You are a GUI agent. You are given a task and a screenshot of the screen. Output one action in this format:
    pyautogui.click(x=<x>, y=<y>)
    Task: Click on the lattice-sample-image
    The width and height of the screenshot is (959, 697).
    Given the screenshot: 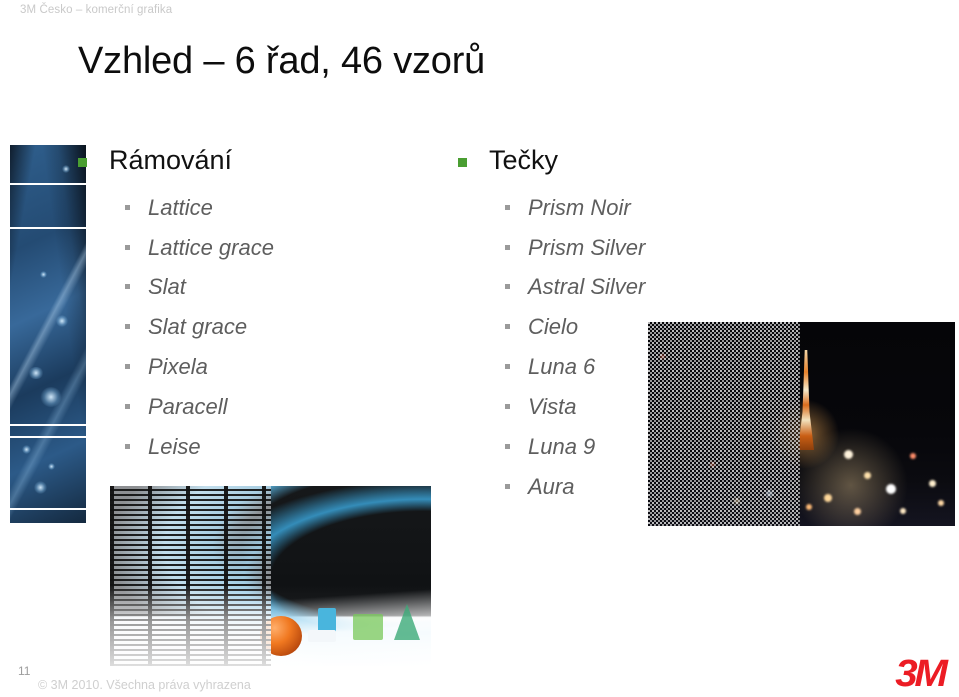 What is the action you would take?
    pyautogui.click(x=270, y=576)
    